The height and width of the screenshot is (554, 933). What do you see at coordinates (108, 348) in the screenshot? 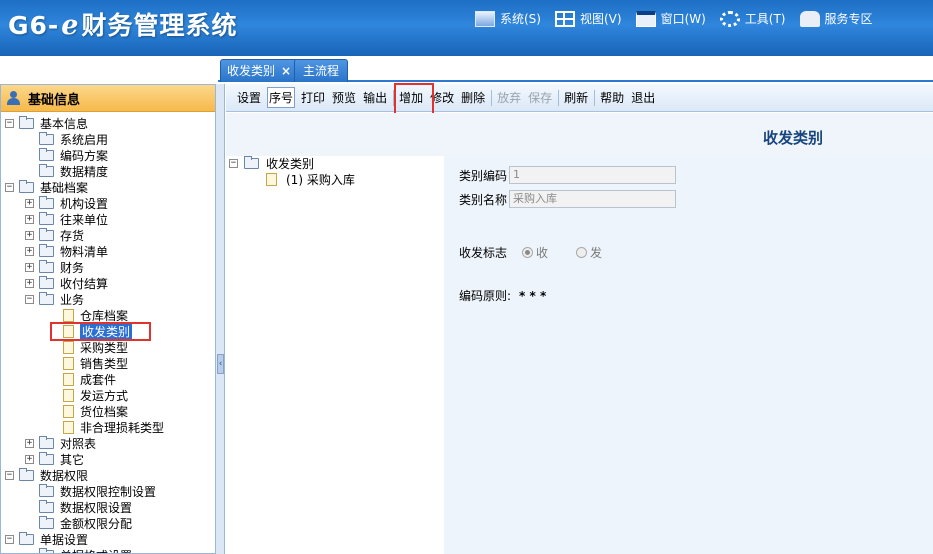
I see `tree-item: 采购类型` at bounding box center [108, 348].